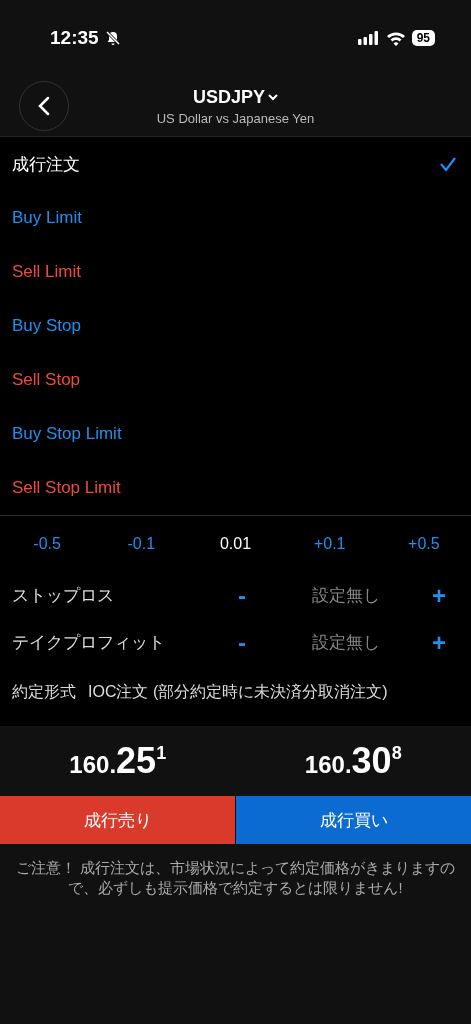  What do you see at coordinates (423, 544) in the screenshot?
I see `volume-step-button: +0.5` at bounding box center [423, 544].